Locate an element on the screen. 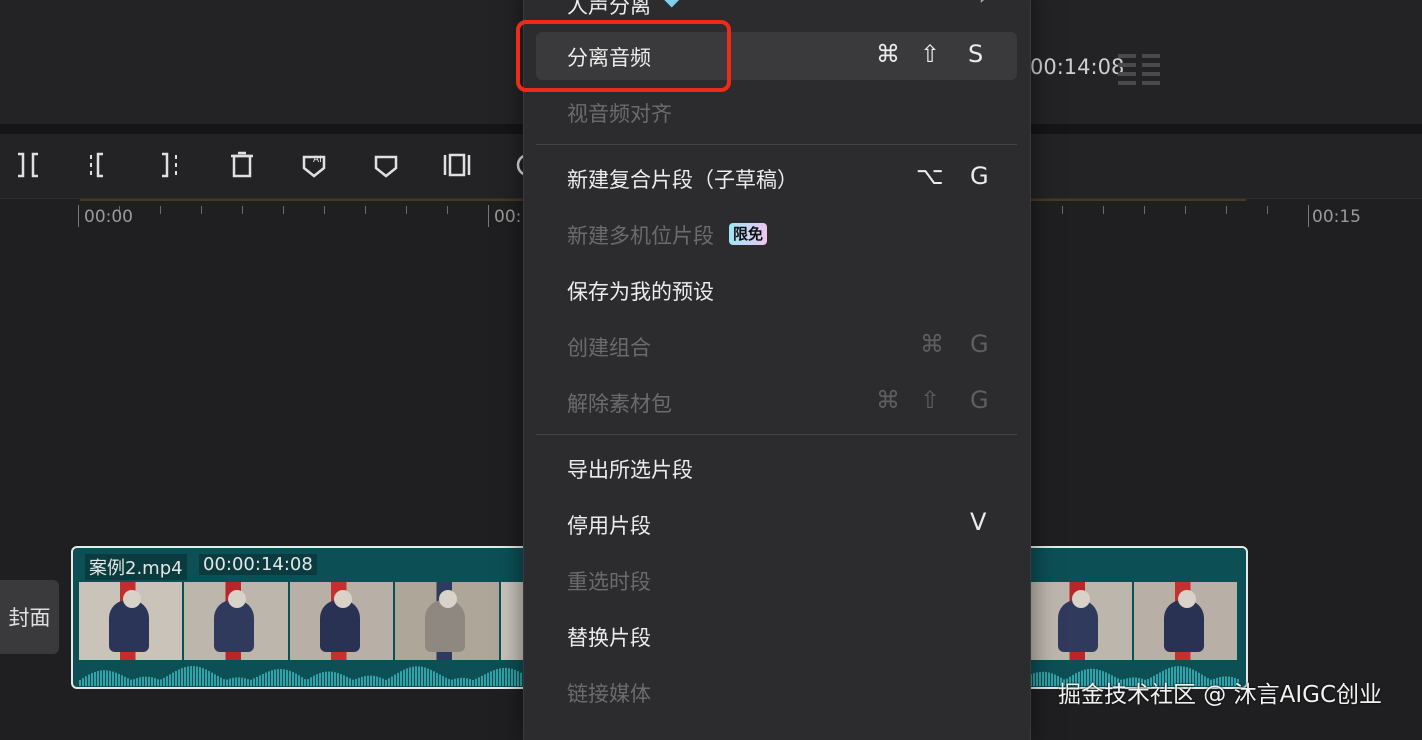 The width and height of the screenshot is (1422, 740). menu-item-reselect-period: 重选时段 is located at coordinates (777, 580).